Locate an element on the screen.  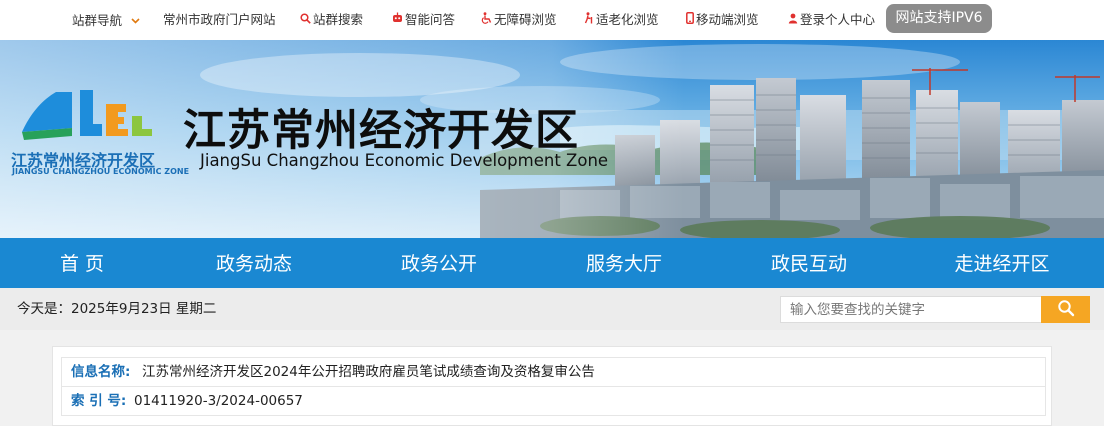
accessibility-link: 无障碍浏览 is located at coordinates (519, 20).